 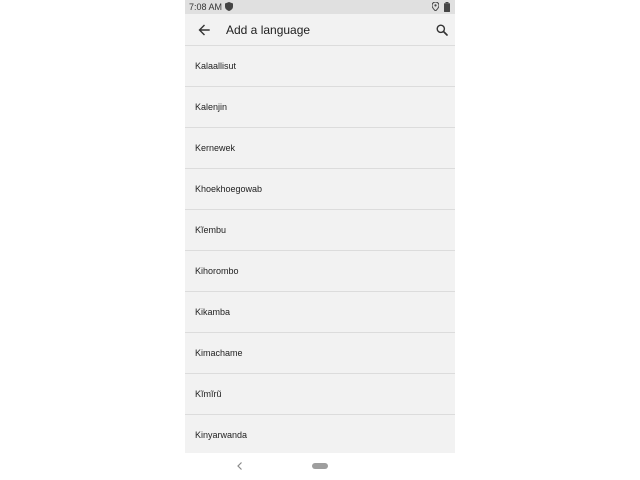 I want to click on shield-icon, so click(x=229, y=6).